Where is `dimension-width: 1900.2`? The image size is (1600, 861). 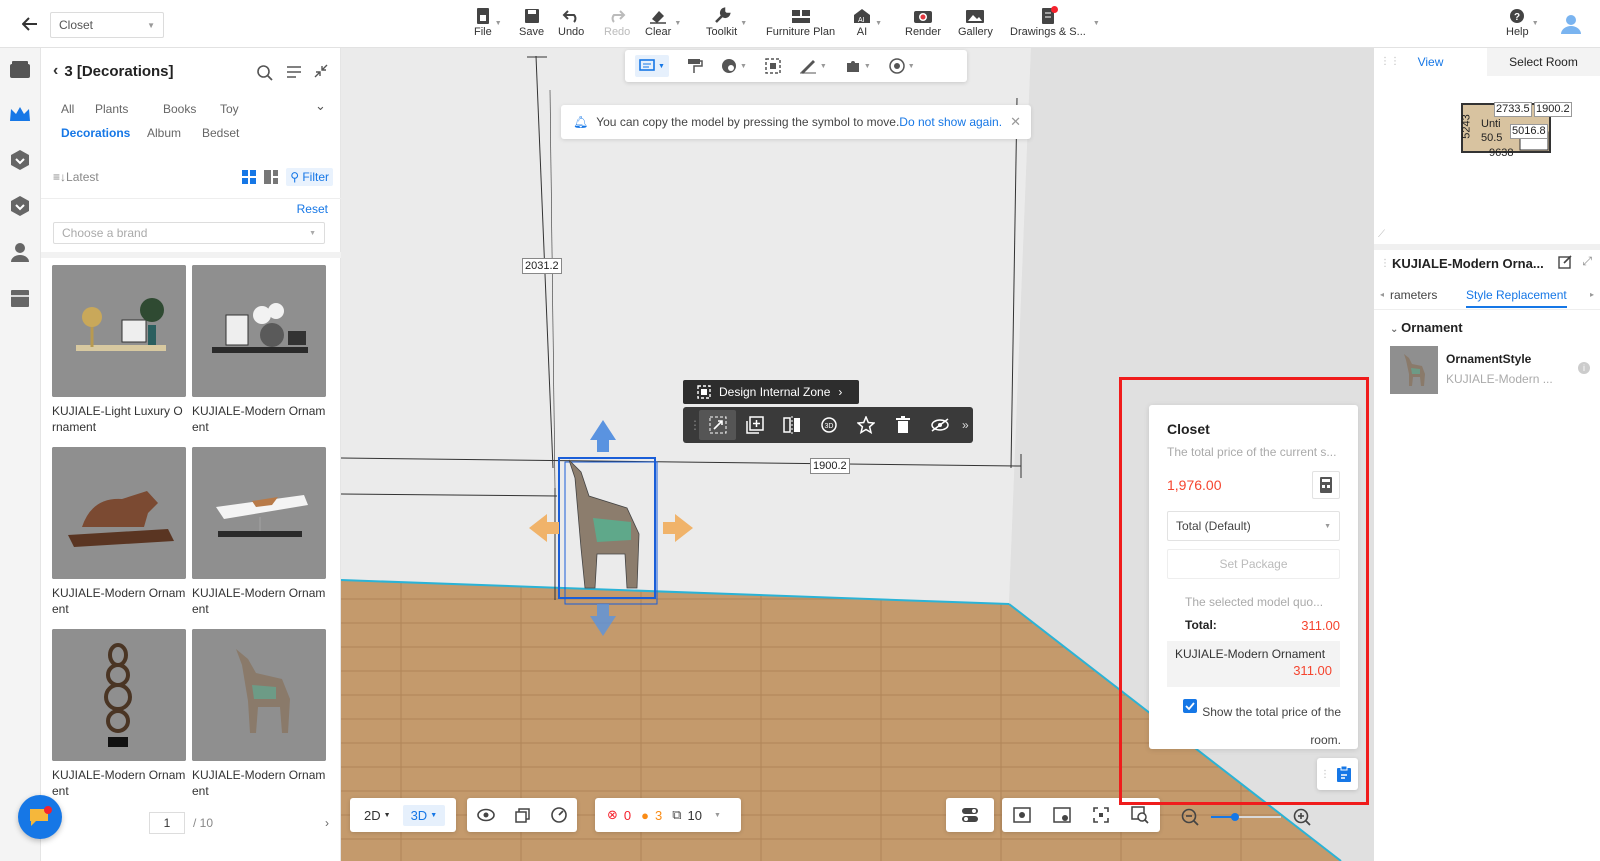 dimension-width: 1900.2 is located at coordinates (830, 466).